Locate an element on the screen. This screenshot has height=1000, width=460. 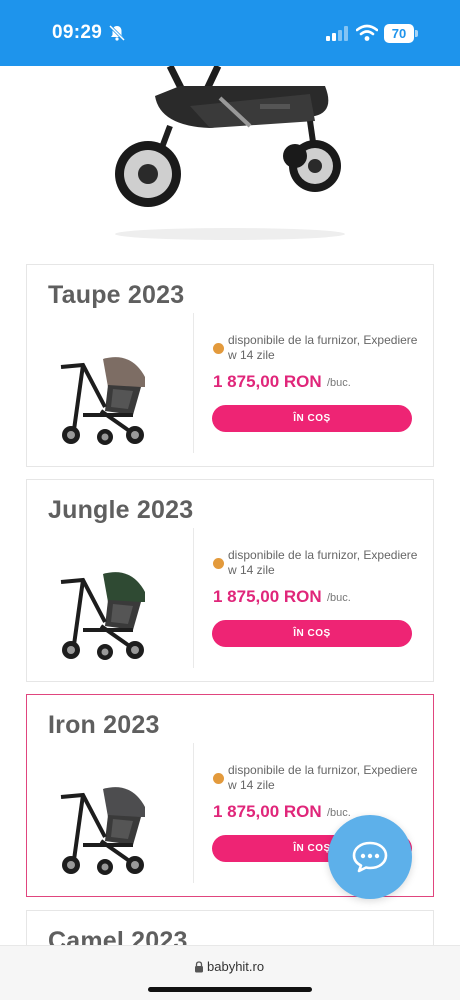
battery-cap is located at coordinates (416, 33).